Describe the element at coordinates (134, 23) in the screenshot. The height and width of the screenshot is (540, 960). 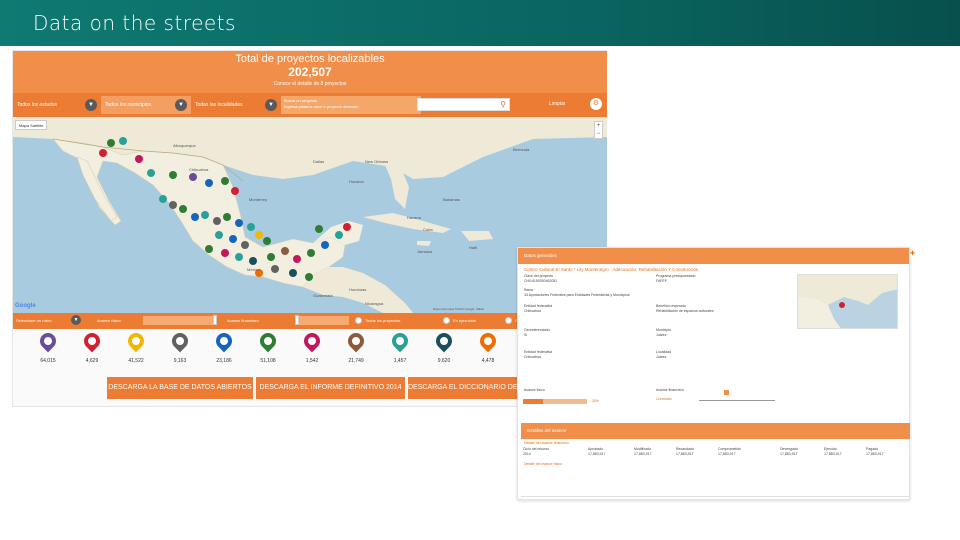
I see `slide-title: Data on the streets` at that location.